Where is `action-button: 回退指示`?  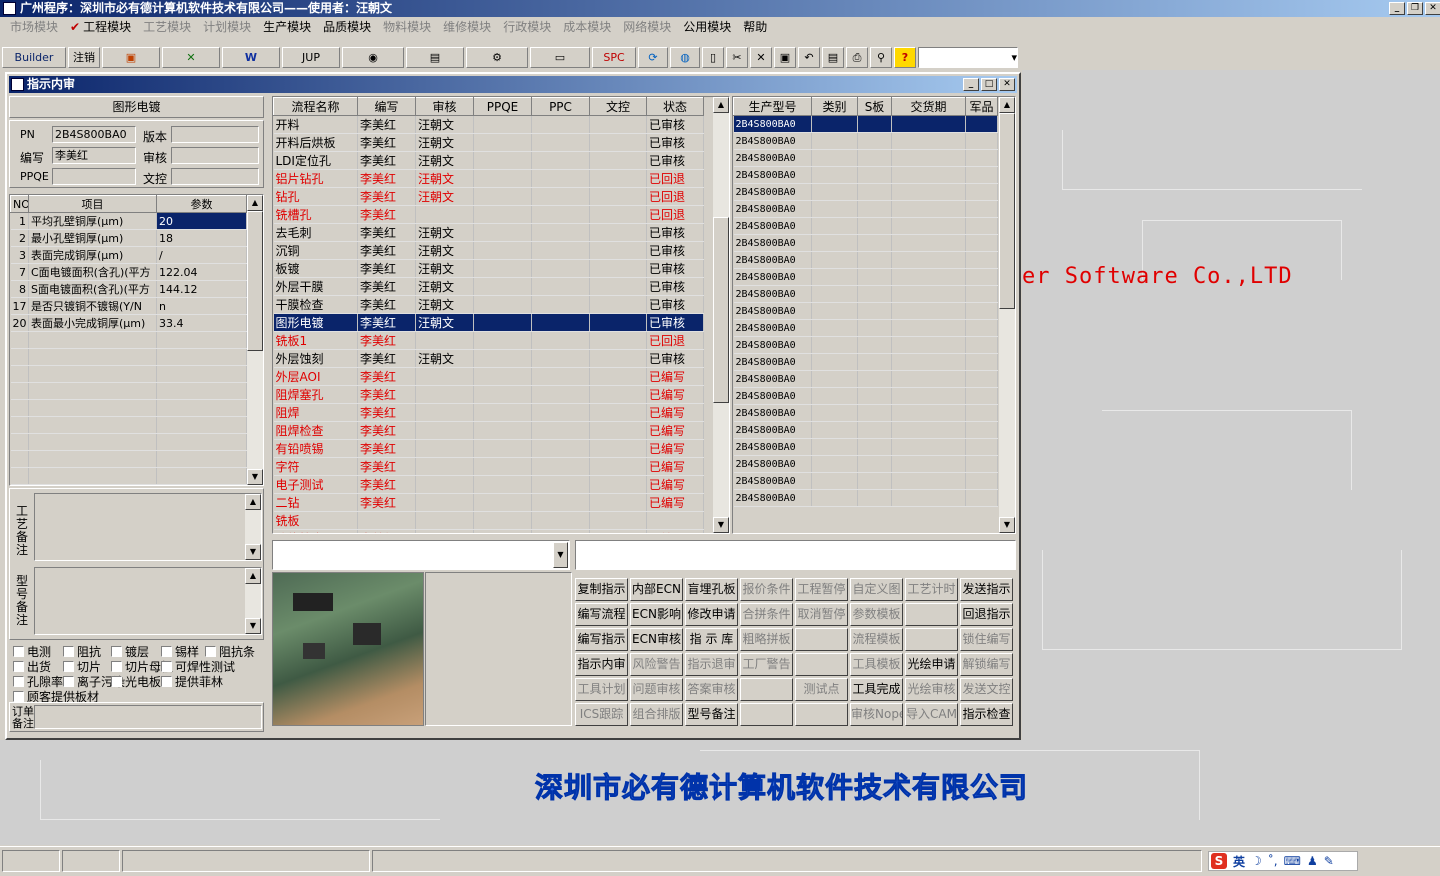 action-button: 回退指示 is located at coordinates (986, 614).